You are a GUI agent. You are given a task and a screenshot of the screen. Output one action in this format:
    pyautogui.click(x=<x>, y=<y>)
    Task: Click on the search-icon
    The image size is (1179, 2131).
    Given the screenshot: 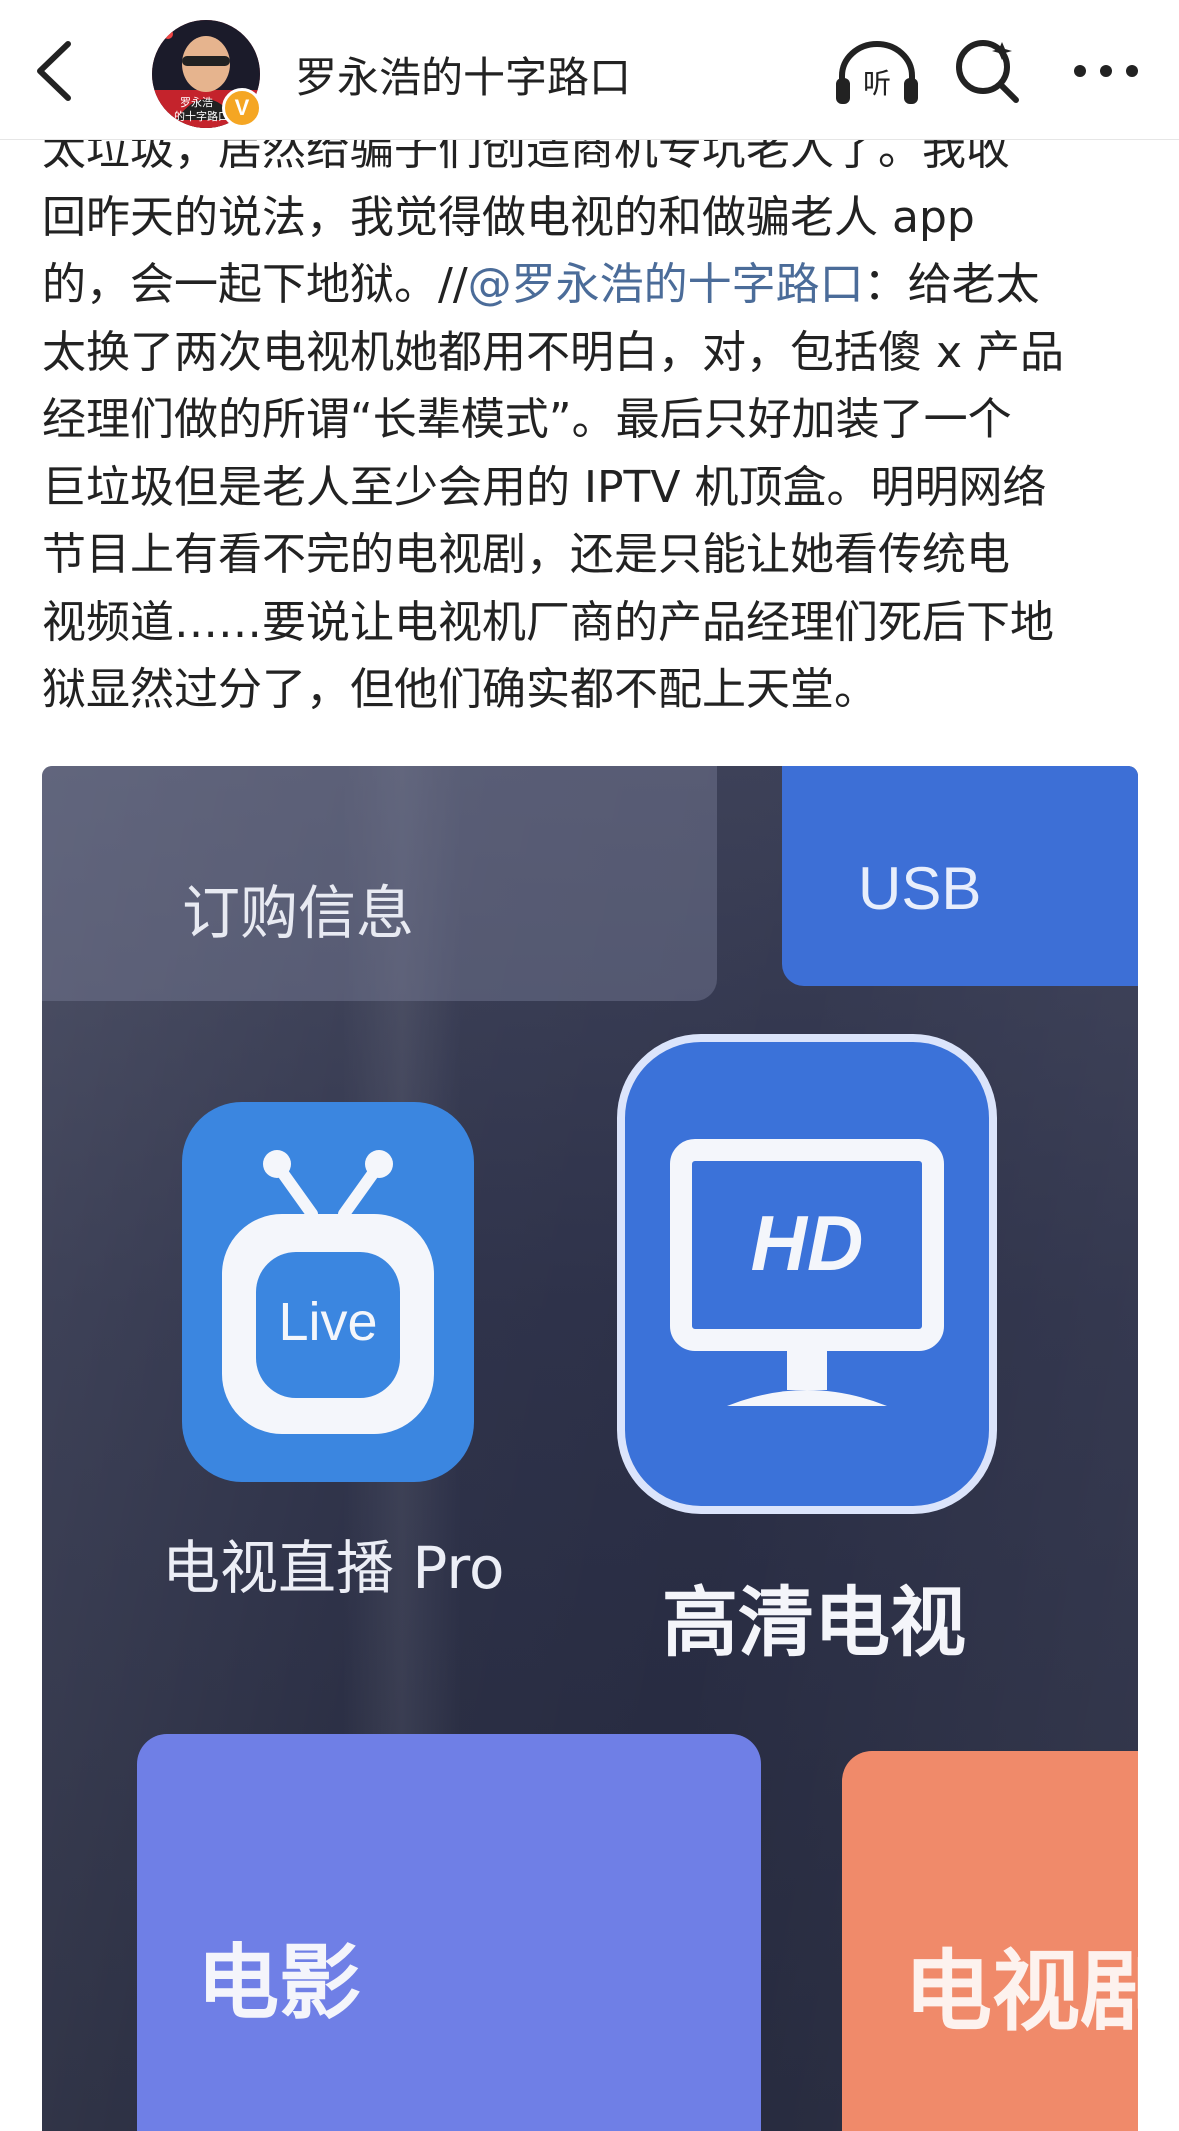 What is the action you would take?
    pyautogui.click(x=987, y=71)
    